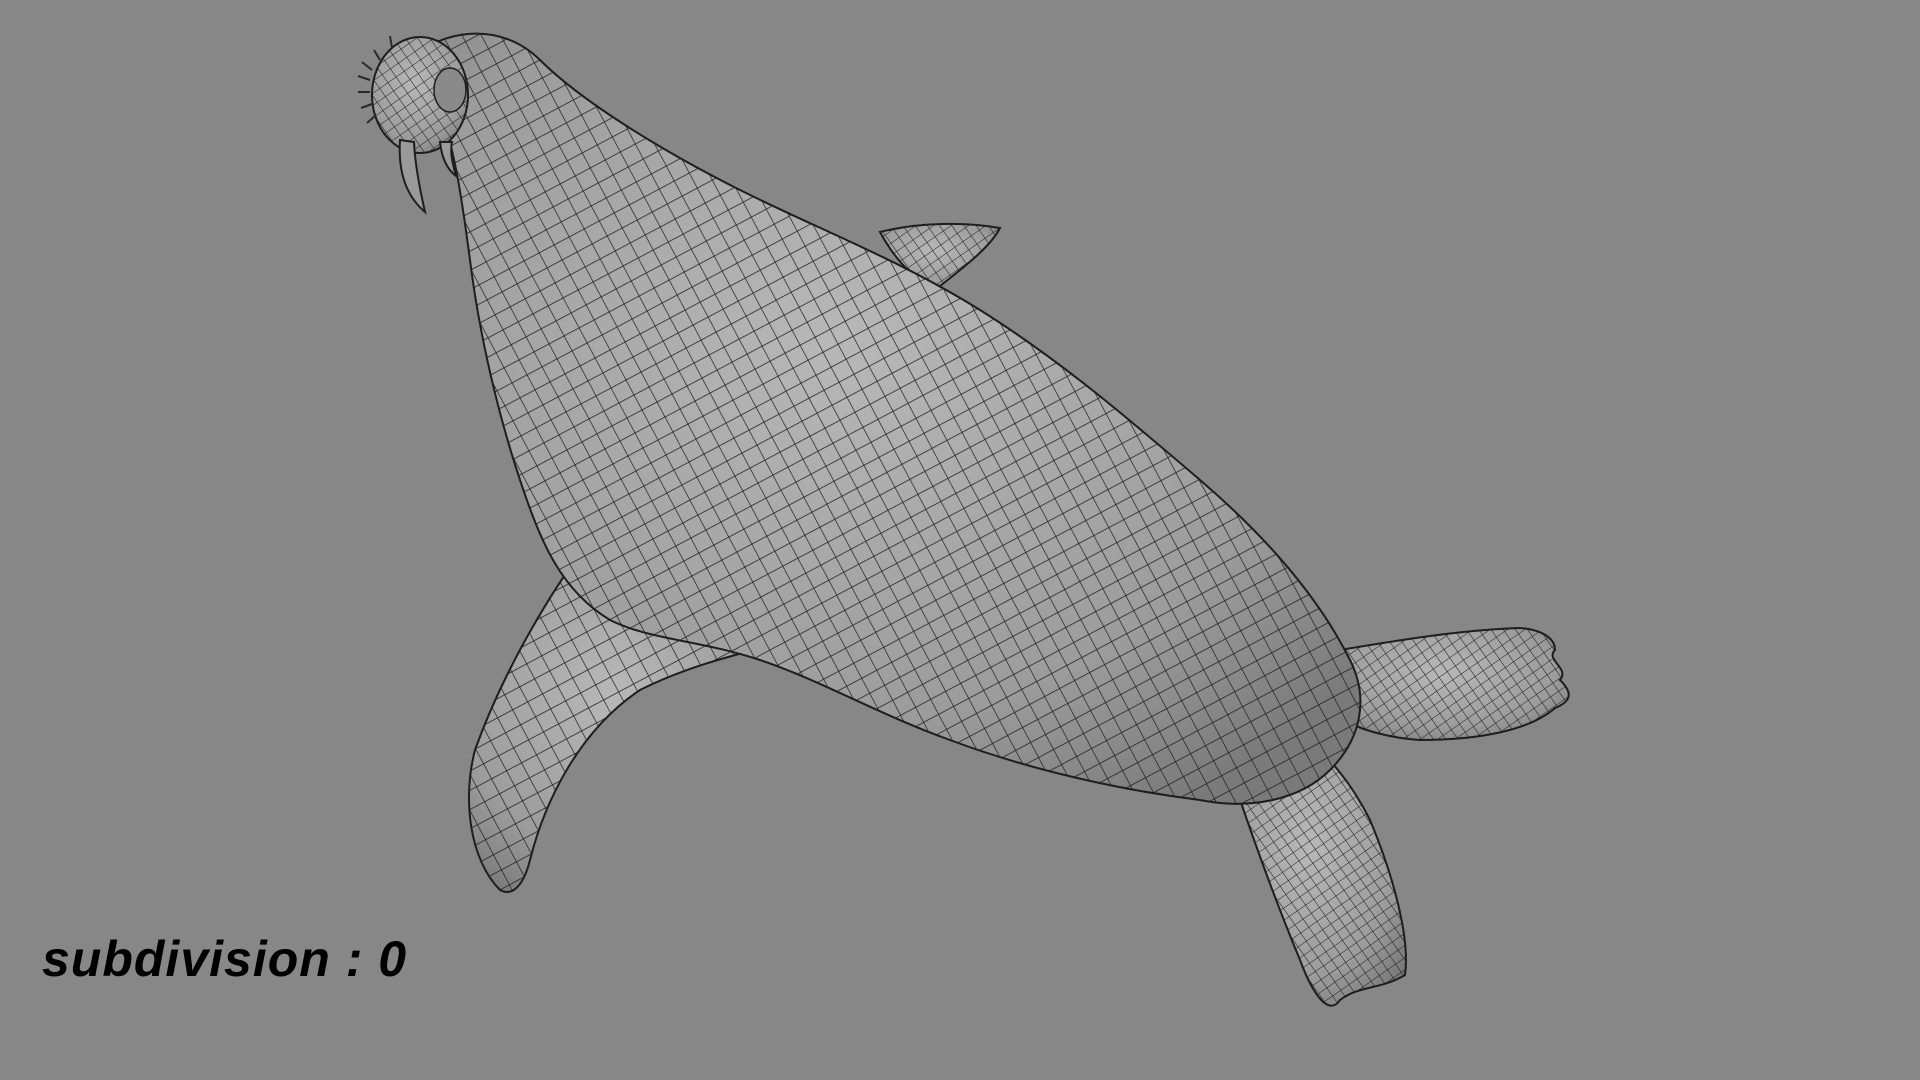 Image resolution: width=1920 pixels, height=1080 pixels. Describe the element at coordinates (225, 959) in the screenshot. I see `subdivision-label: subdivision : 0` at that location.